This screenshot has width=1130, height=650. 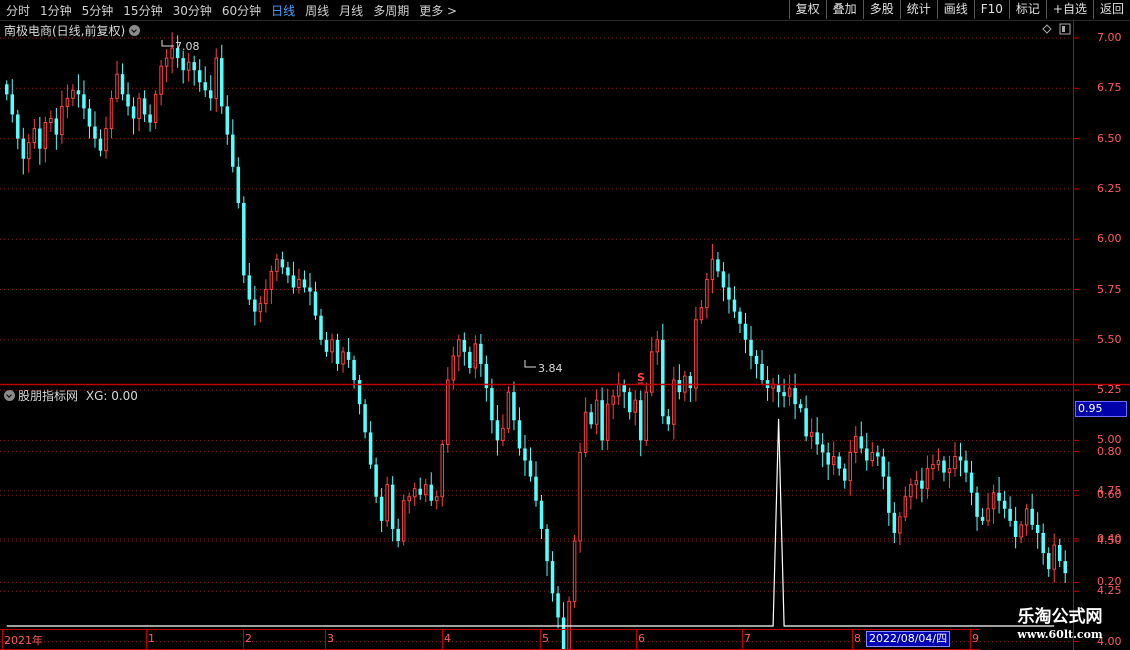 What do you see at coordinates (187, 46) in the screenshot?
I see `high-price-label: 7.08` at bounding box center [187, 46].